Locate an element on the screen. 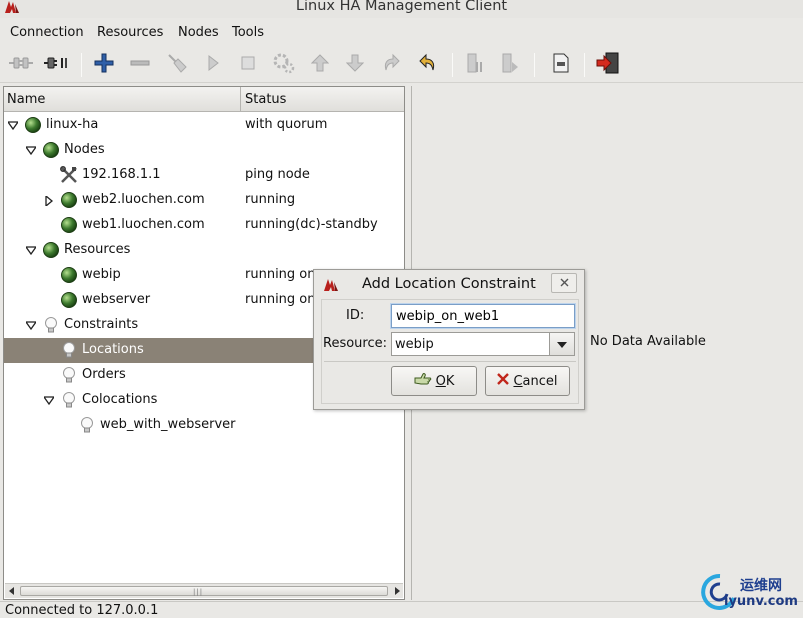  exit-button is located at coordinates (608, 65).